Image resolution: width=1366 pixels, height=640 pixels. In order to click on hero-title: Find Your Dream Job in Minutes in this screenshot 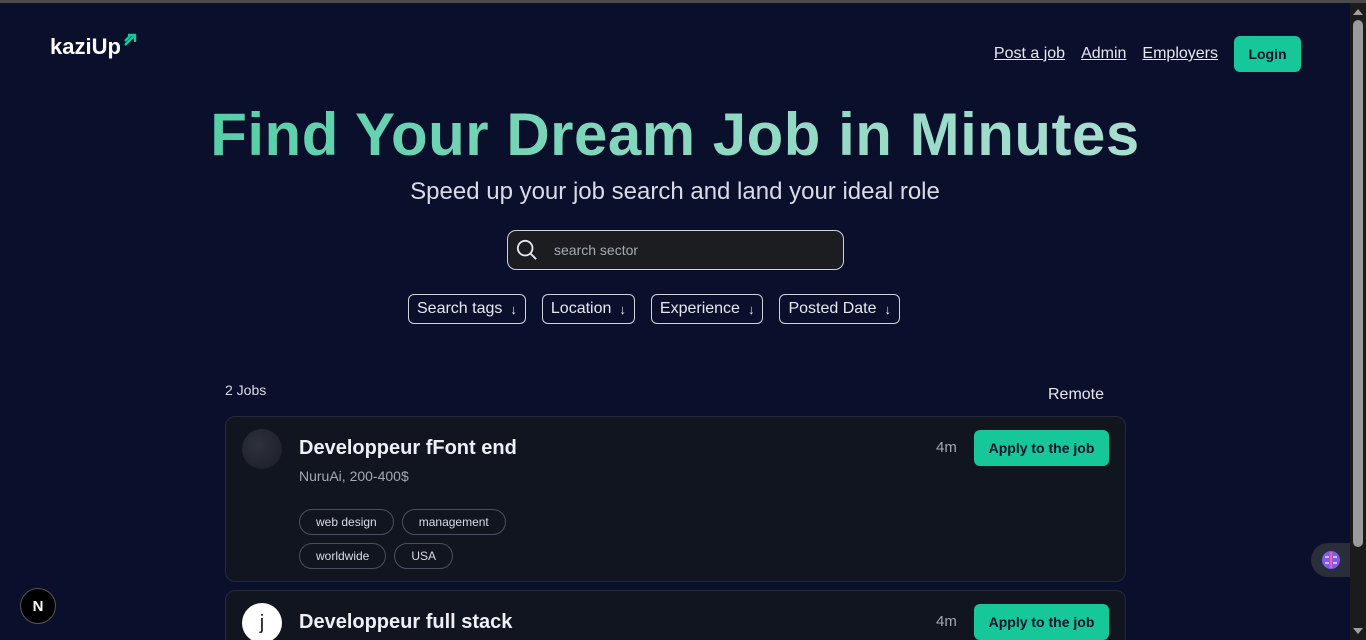, I will do `click(675, 134)`.